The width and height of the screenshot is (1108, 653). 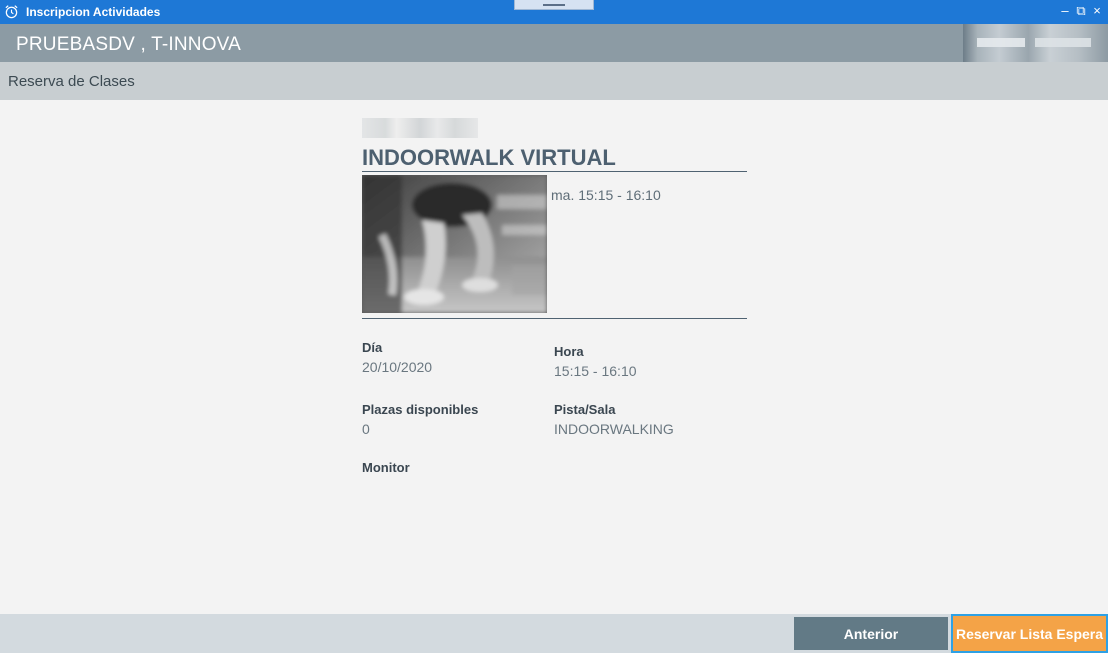 I want to click on field-label: Día, so click(x=372, y=347).